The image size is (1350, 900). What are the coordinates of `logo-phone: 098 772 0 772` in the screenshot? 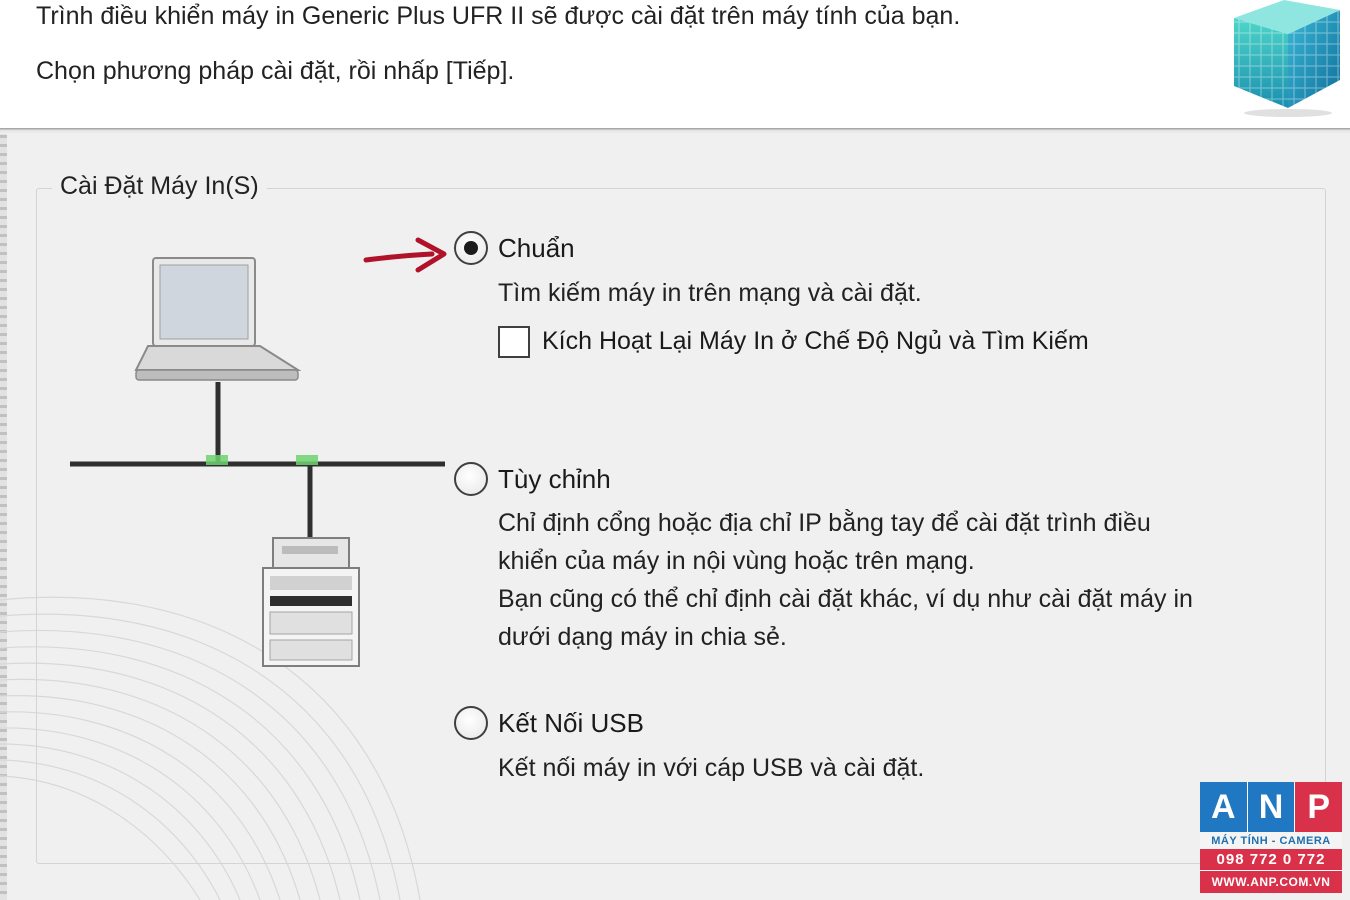 It's located at (1271, 860).